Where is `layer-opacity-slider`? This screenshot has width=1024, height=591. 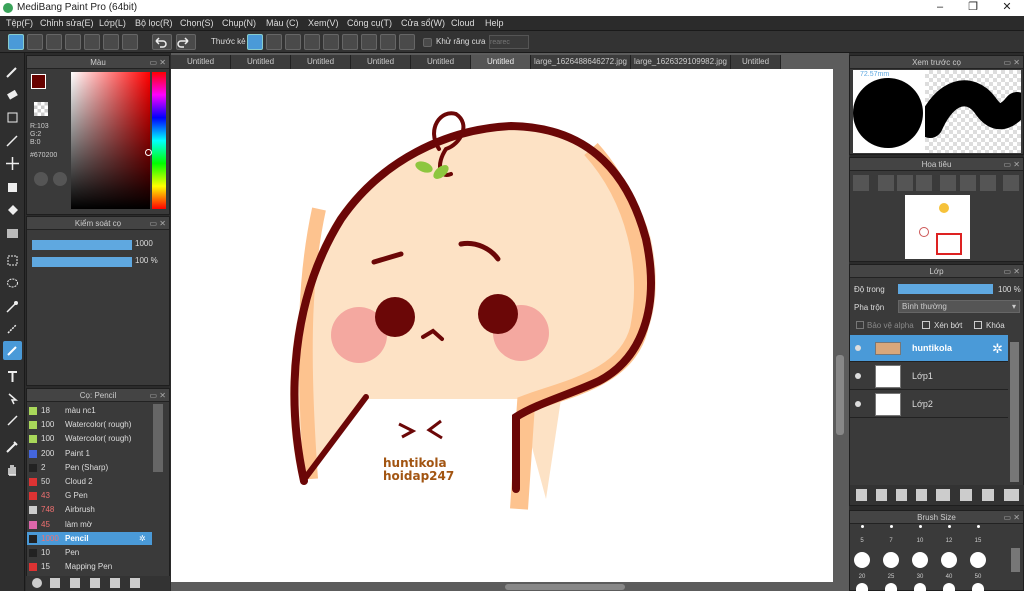
layer-opacity-slider is located at coordinates (945, 289).